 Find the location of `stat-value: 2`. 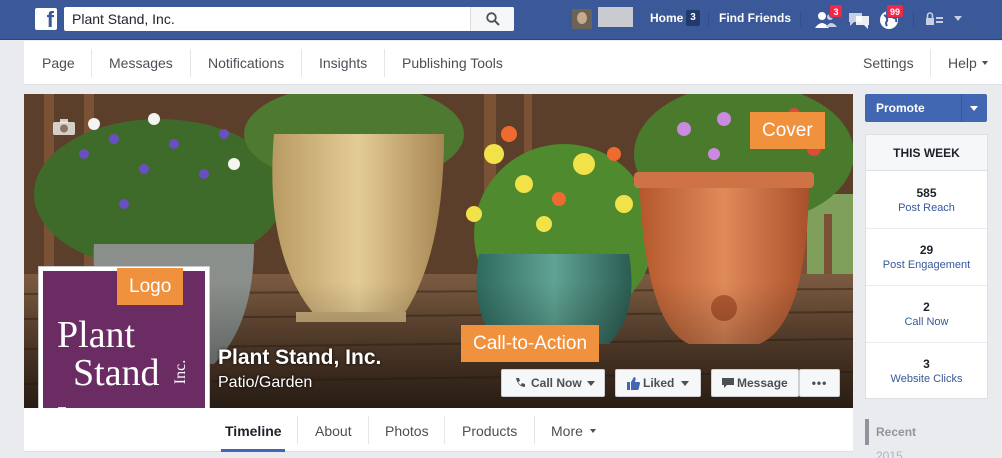

stat-value: 2 is located at coordinates (926, 307).